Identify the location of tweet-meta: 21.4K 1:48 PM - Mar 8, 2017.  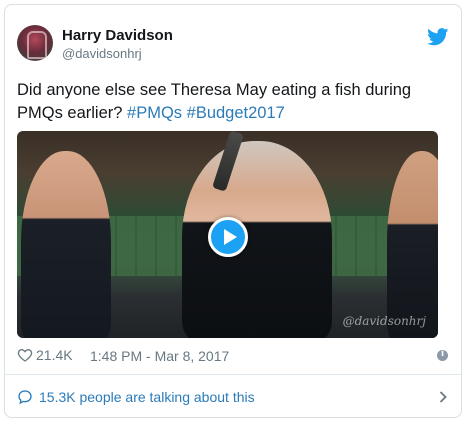
(234, 356).